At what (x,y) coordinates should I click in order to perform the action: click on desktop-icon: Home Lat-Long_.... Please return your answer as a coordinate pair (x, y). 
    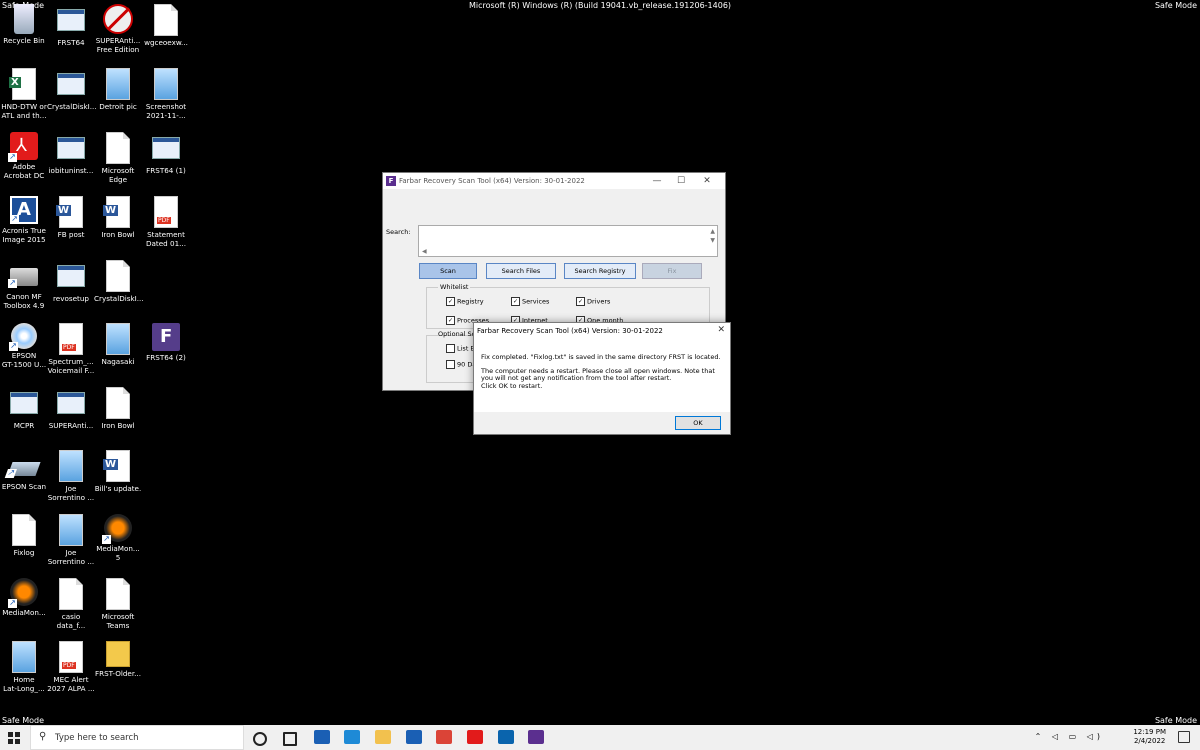
    Looking at the image, I should click on (24, 667).